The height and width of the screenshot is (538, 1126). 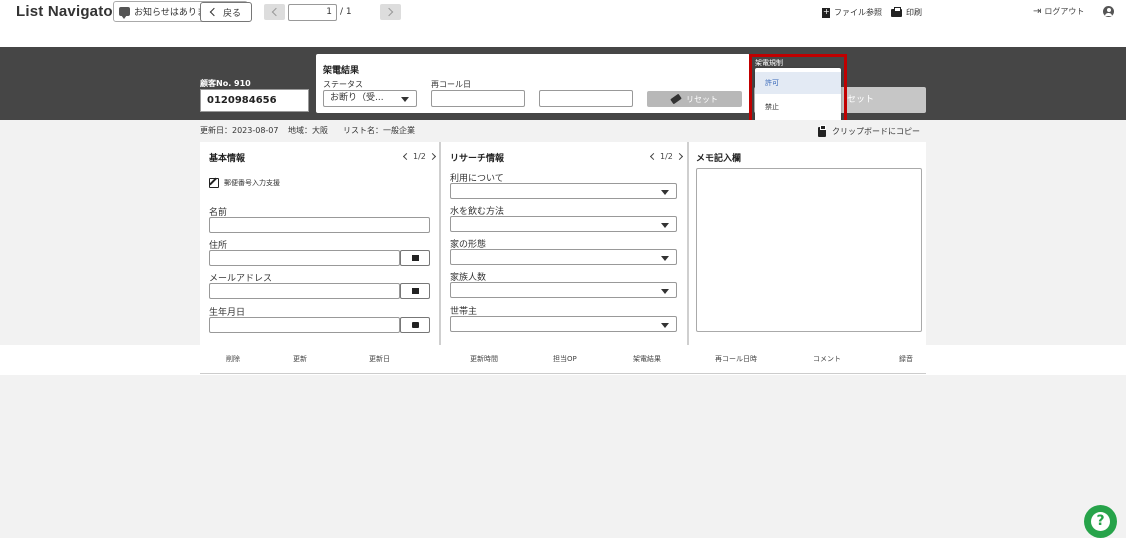 I want to click on envelope-icon, so click(x=415, y=291).